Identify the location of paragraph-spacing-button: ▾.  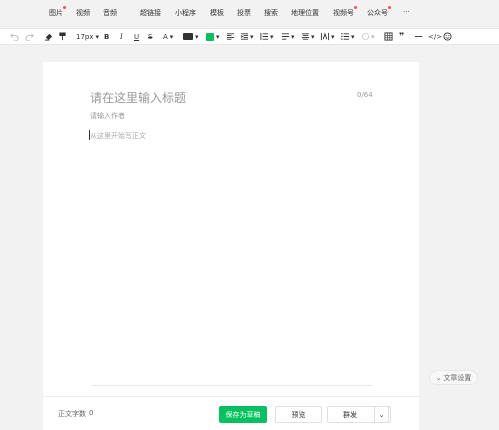
(288, 37).